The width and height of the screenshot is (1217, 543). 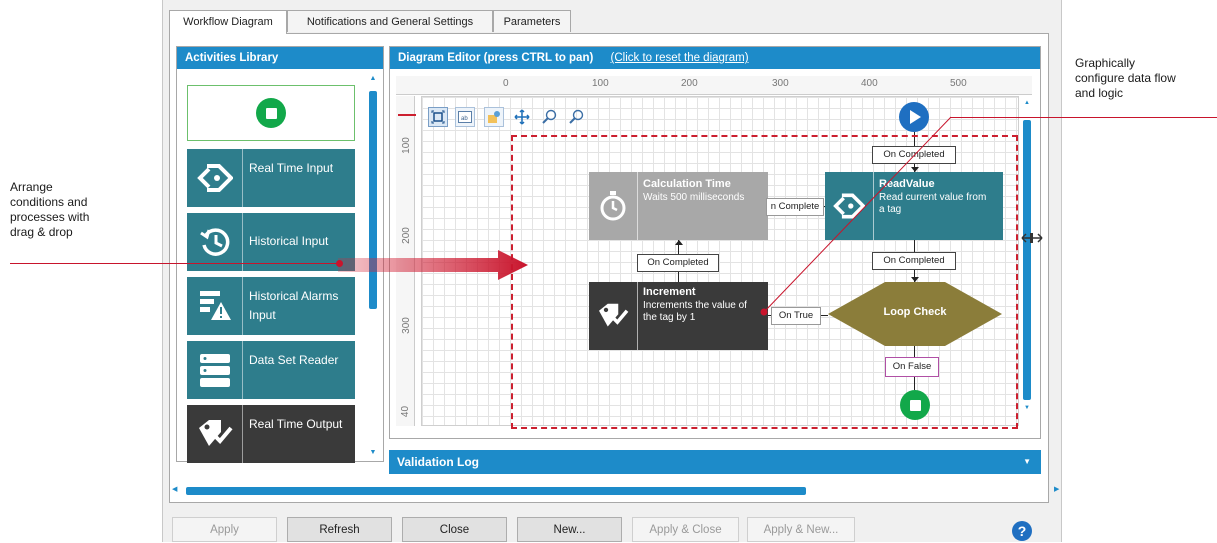 I want to click on callout-right-line: and logic, so click(x=1099, y=93).